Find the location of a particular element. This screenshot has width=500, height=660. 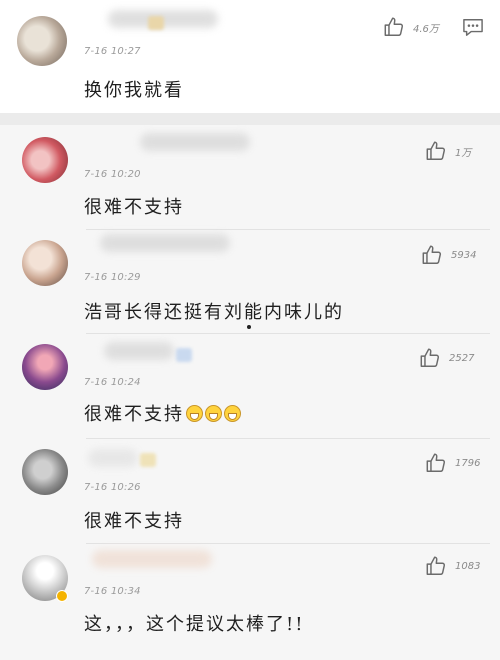

like-button: 5934 is located at coordinates (448, 255).